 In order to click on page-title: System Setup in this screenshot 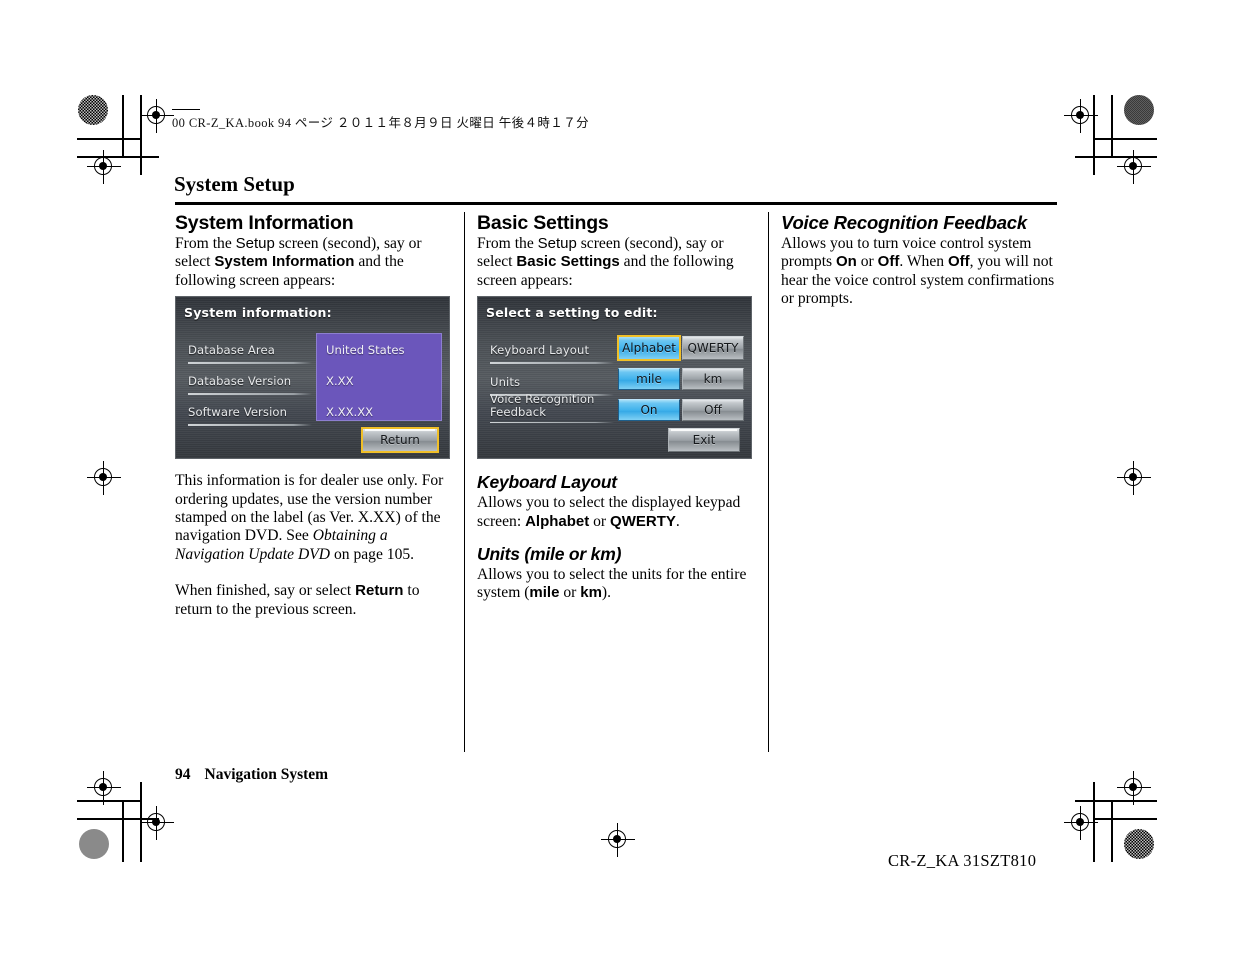, I will do `click(234, 184)`.